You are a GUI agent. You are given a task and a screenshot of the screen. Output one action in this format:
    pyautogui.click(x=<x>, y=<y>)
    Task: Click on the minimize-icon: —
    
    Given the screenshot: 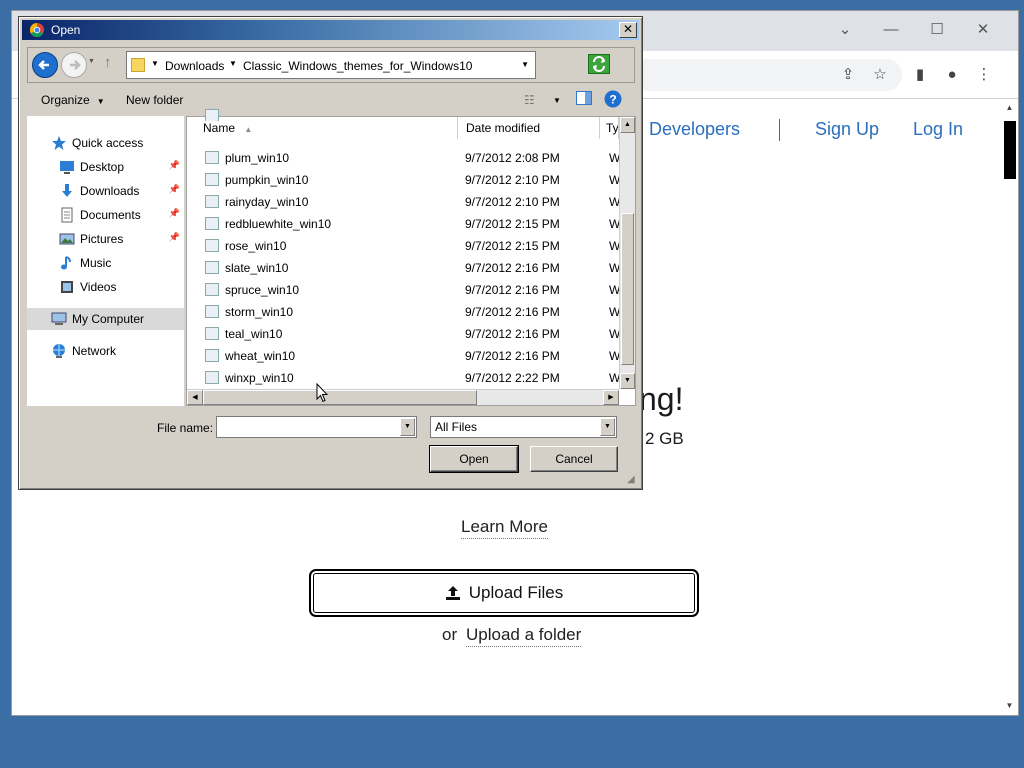 What is the action you would take?
    pyautogui.click(x=891, y=30)
    